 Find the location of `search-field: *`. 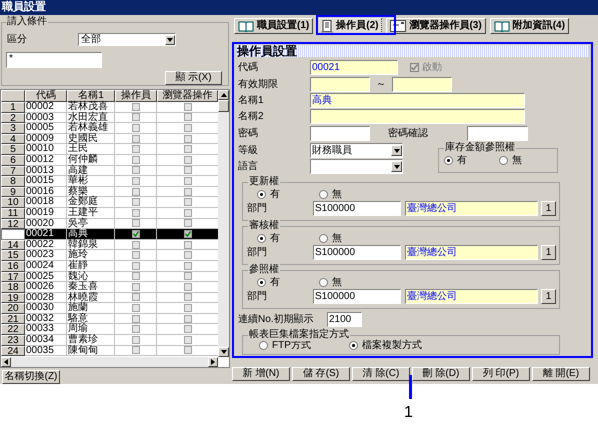

search-field: * is located at coordinates (54, 60).